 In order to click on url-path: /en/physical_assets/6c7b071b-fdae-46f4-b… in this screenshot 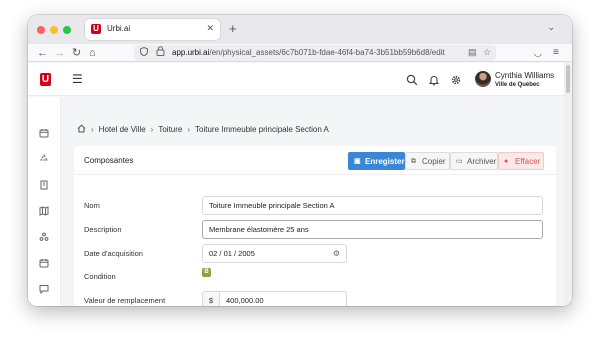, I will do `click(327, 52)`.